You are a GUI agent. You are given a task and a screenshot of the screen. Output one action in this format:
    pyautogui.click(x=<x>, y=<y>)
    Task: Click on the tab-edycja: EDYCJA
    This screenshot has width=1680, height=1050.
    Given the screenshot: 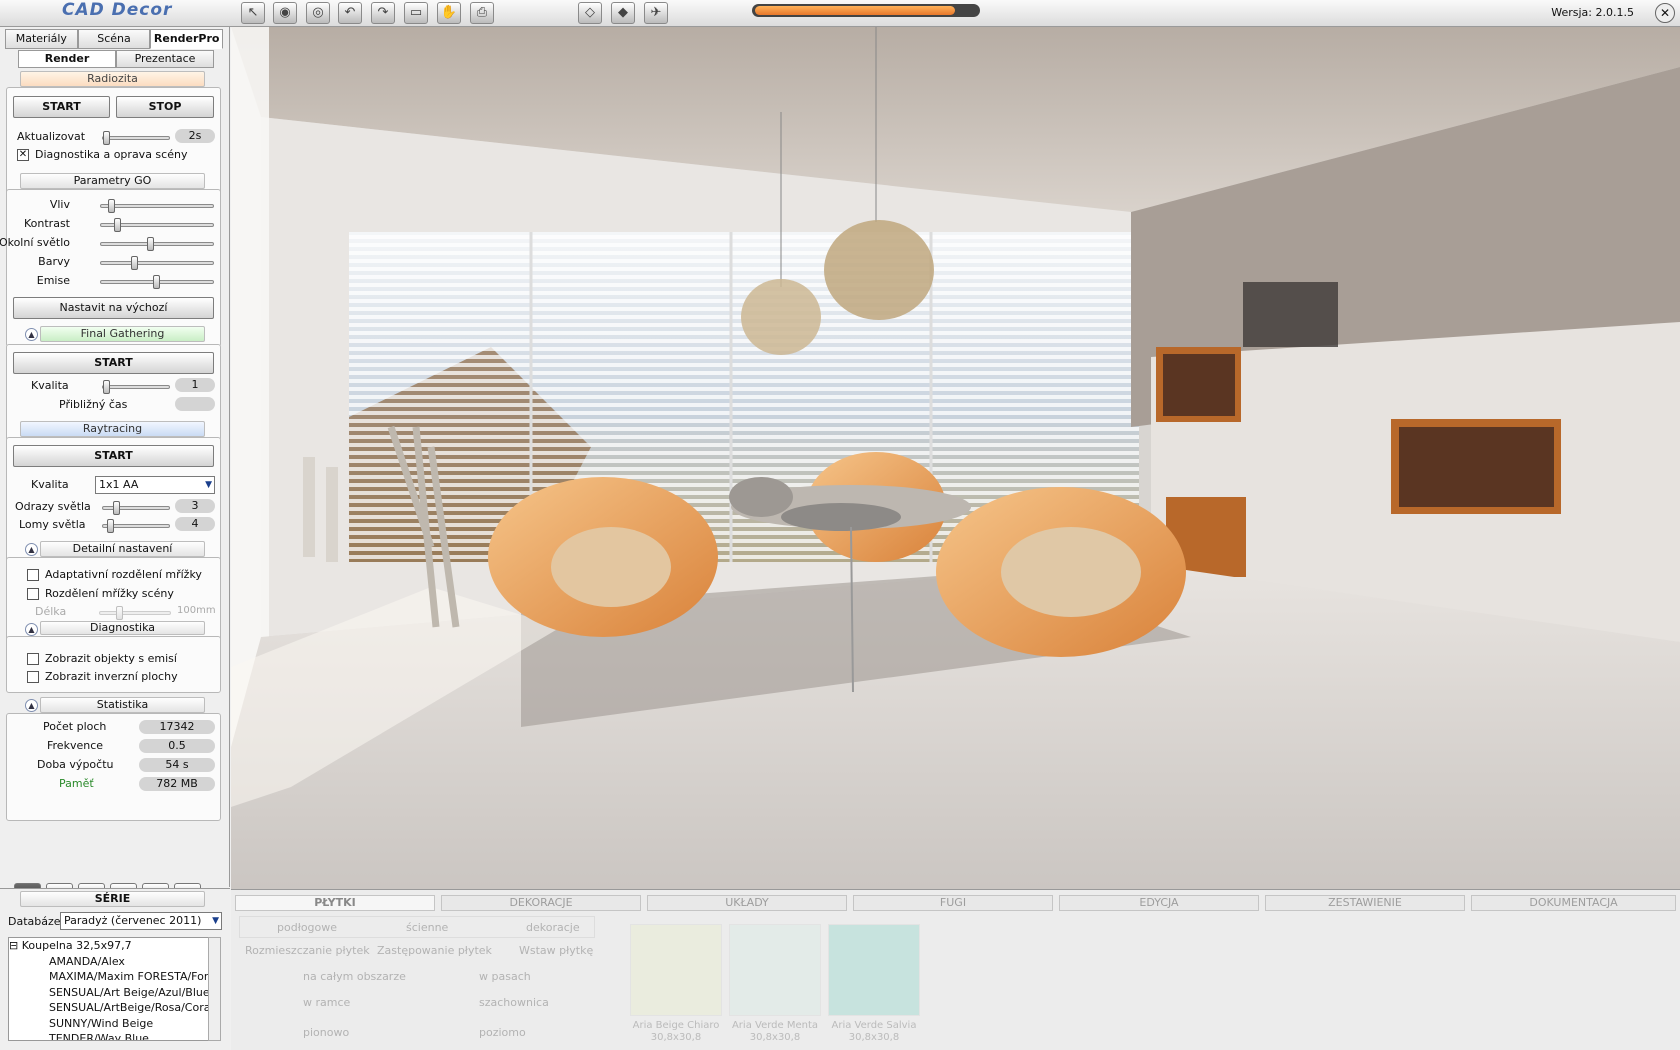 What is the action you would take?
    pyautogui.click(x=1159, y=903)
    